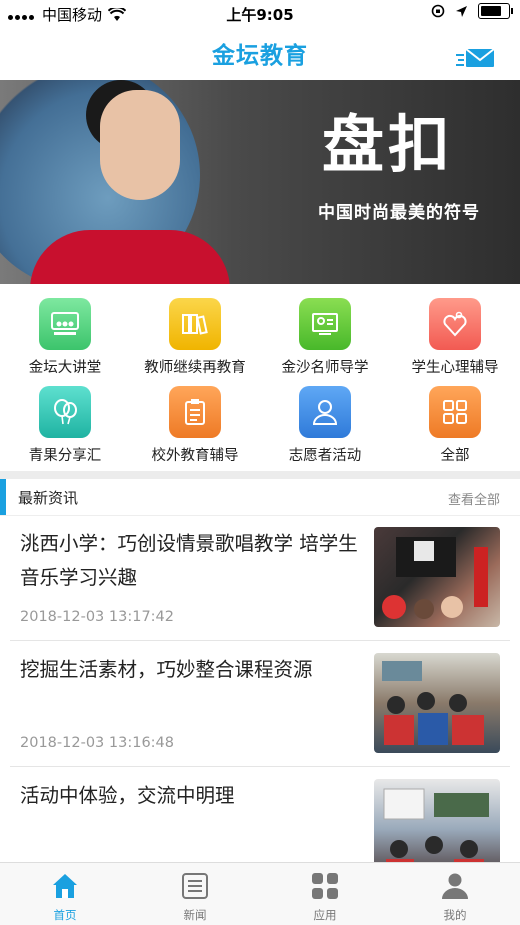 This screenshot has width=520, height=925. What do you see at coordinates (3, 497) in the screenshot?
I see `section-accent-bar` at bounding box center [3, 497].